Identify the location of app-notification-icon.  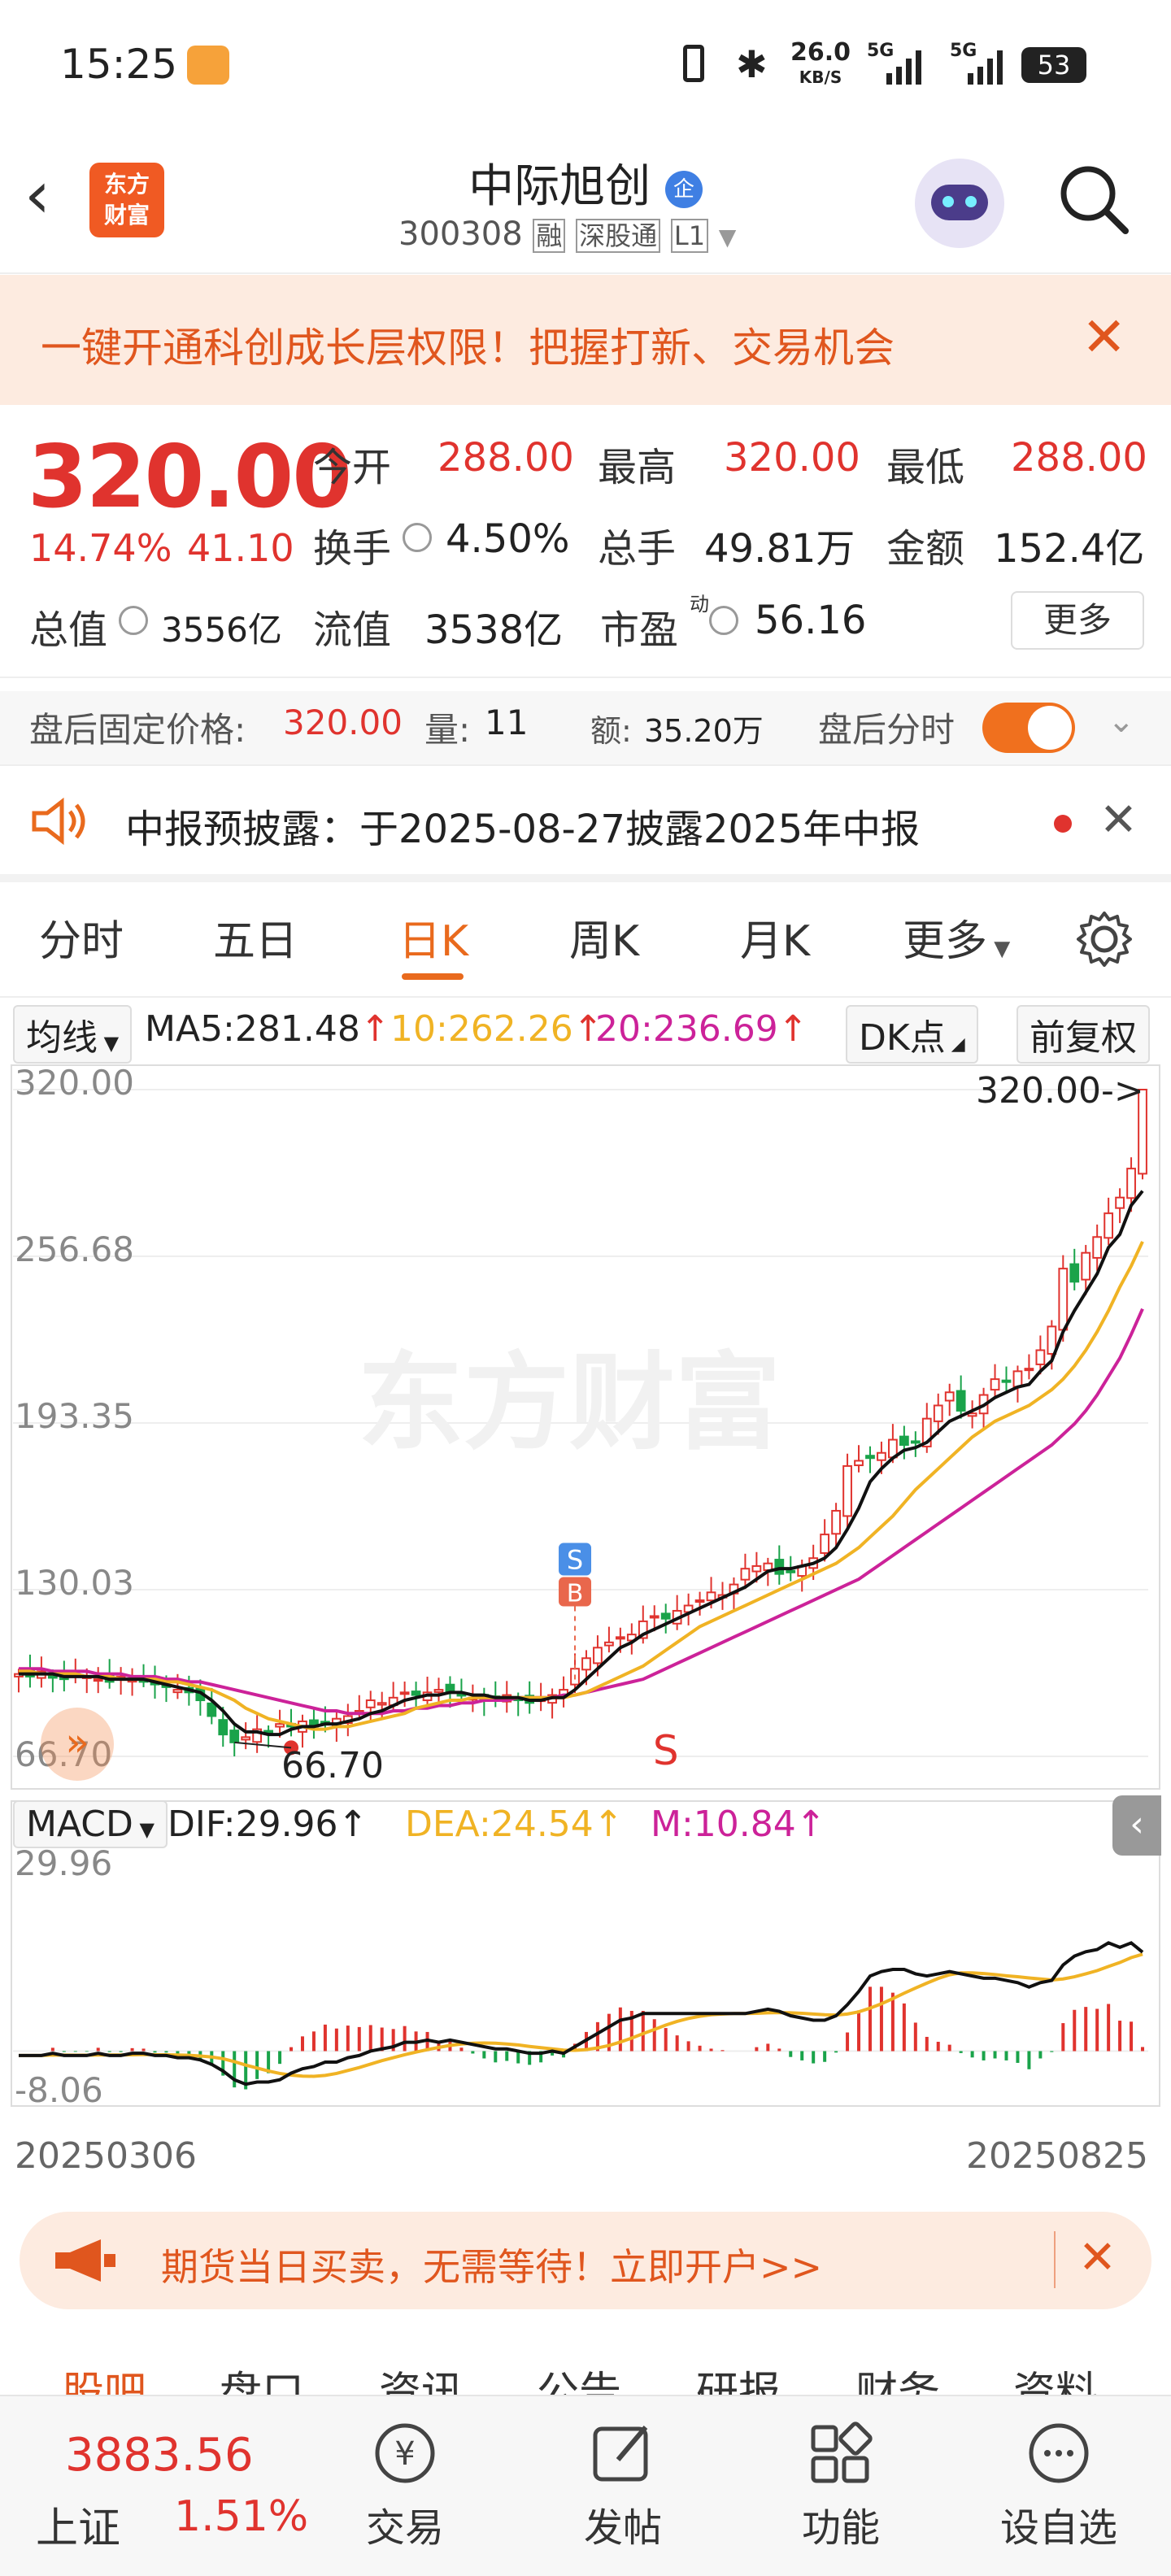
(208, 66).